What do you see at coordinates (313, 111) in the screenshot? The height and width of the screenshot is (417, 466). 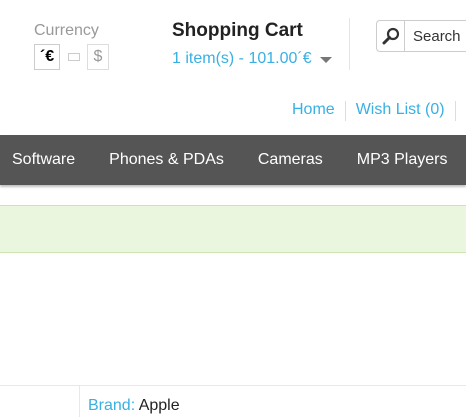 I see `home-link: Home` at bounding box center [313, 111].